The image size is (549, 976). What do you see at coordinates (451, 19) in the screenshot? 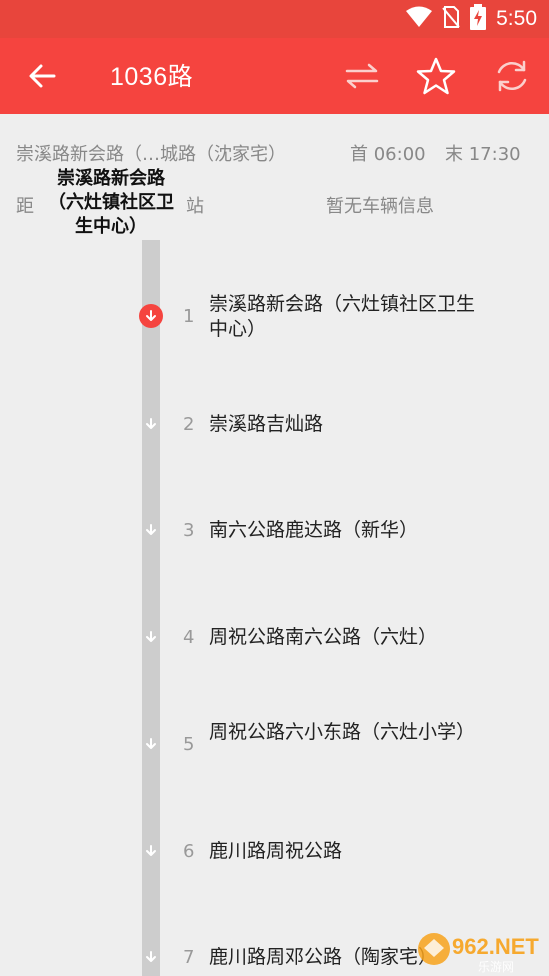
I see `no-sim-icon` at bounding box center [451, 19].